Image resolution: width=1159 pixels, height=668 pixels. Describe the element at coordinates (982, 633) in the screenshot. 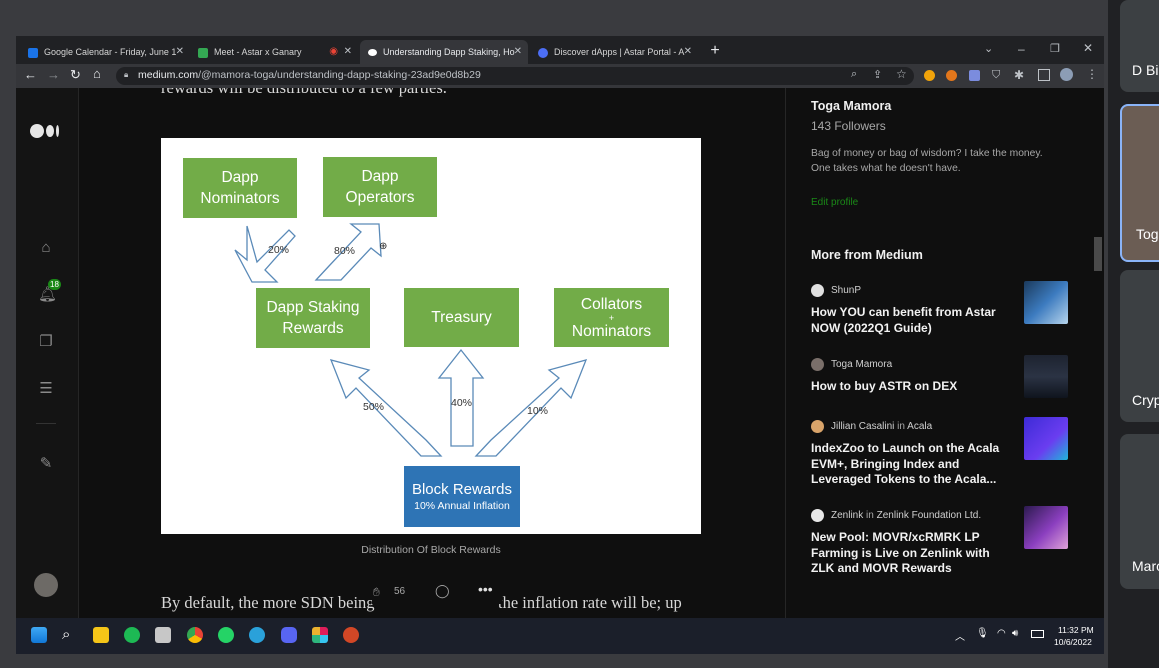

I see `microphone-icon: 🎙︎` at that location.